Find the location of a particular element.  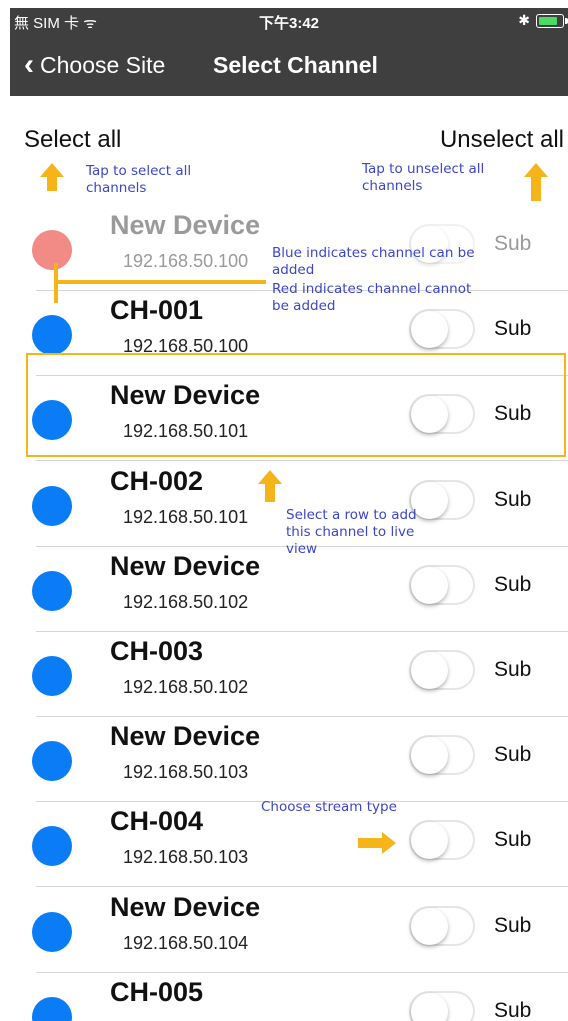

unselect-all-button: Unselect all is located at coordinates (502, 140).